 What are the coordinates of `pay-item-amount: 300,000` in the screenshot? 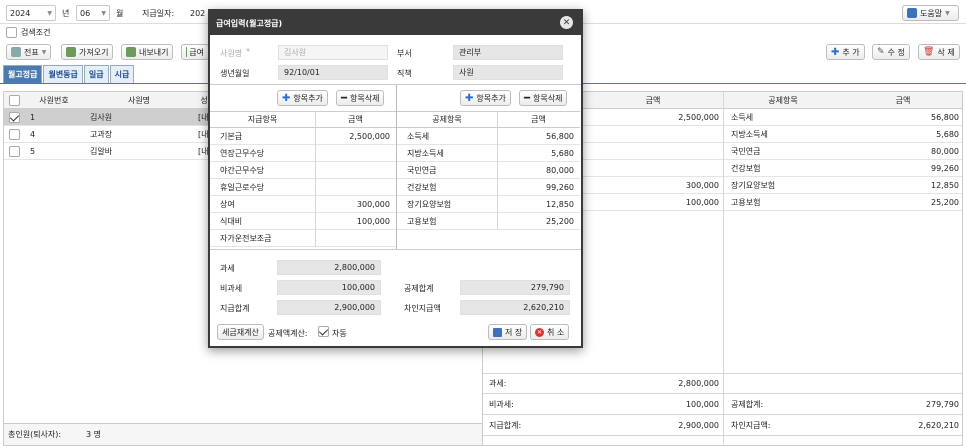 It's located at (354, 204).